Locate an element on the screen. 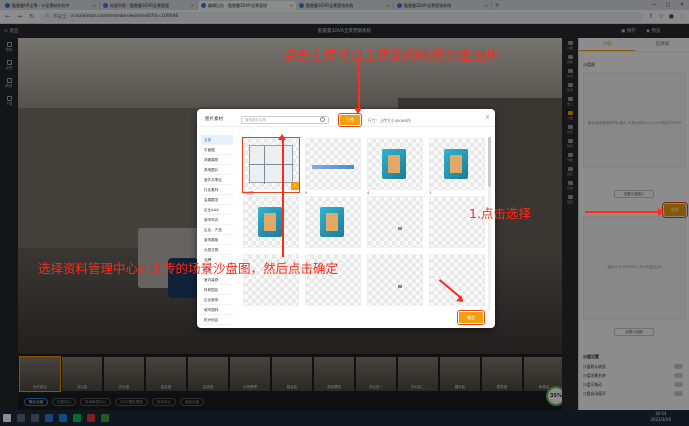 The height and width of the screenshot is (426, 689). search-icon is located at coordinates (322, 119).